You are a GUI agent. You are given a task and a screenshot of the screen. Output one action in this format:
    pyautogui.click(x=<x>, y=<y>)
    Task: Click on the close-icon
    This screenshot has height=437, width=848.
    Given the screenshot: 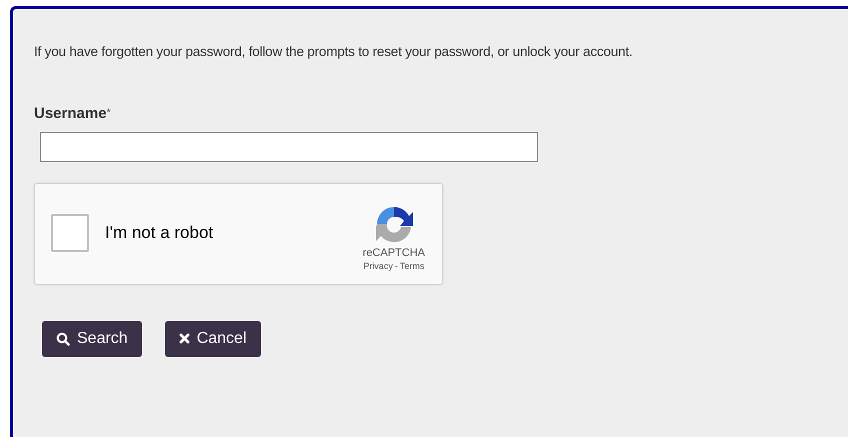 What is the action you would take?
    pyautogui.click(x=184, y=338)
    